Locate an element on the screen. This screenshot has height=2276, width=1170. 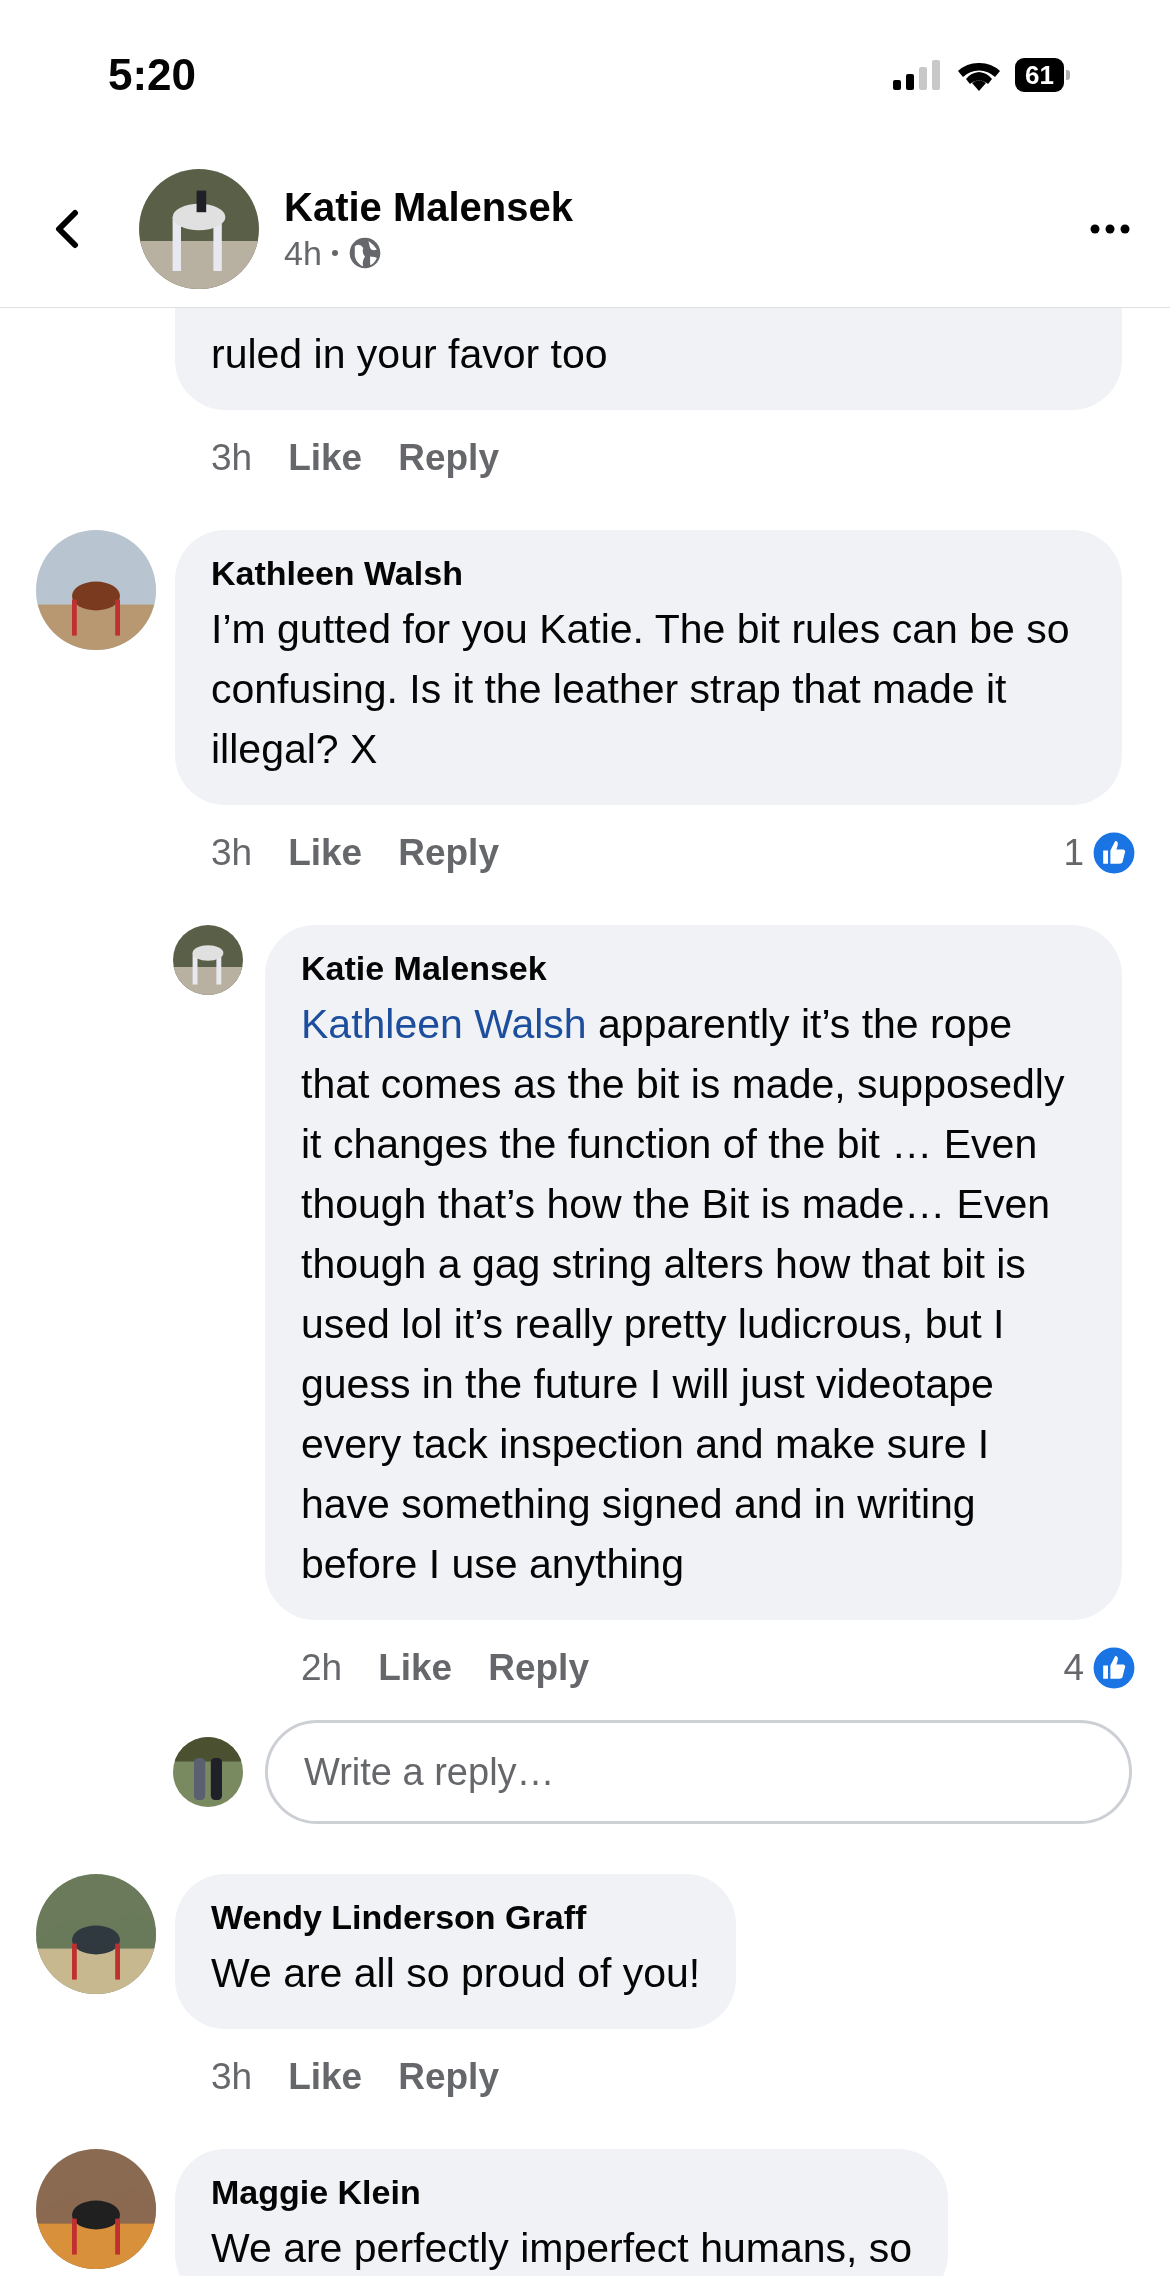
commenter-name: Wendy Linderson Graff is located at coordinates (456, 1917).